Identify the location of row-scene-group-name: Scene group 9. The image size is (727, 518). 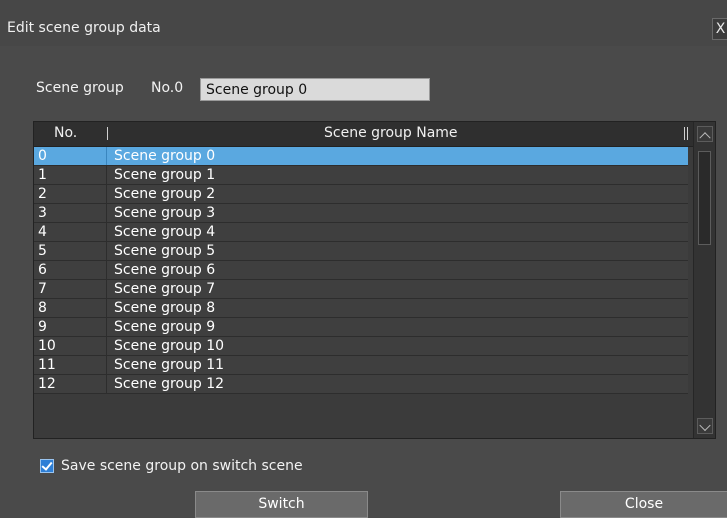
(165, 327).